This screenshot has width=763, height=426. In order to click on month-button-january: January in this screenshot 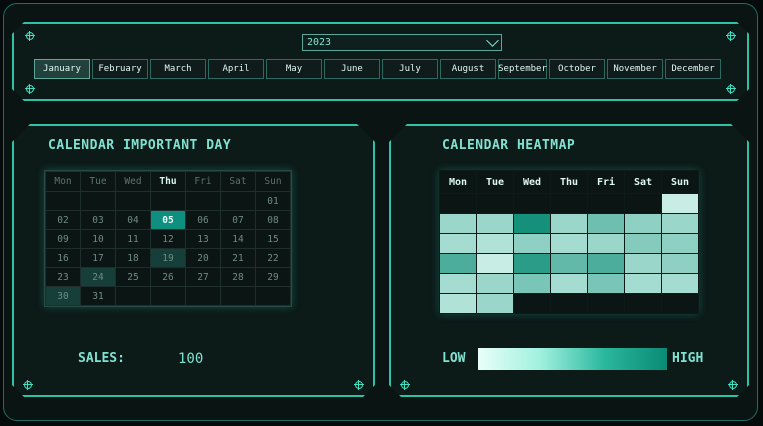, I will do `click(62, 69)`.